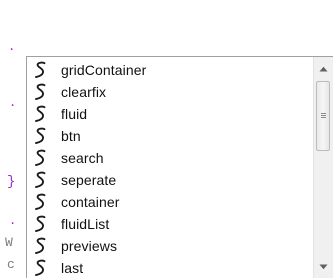 The height and width of the screenshot is (278, 333). Describe the element at coordinates (170, 267) in the screenshot. I see `autocomplete-item: last` at that location.